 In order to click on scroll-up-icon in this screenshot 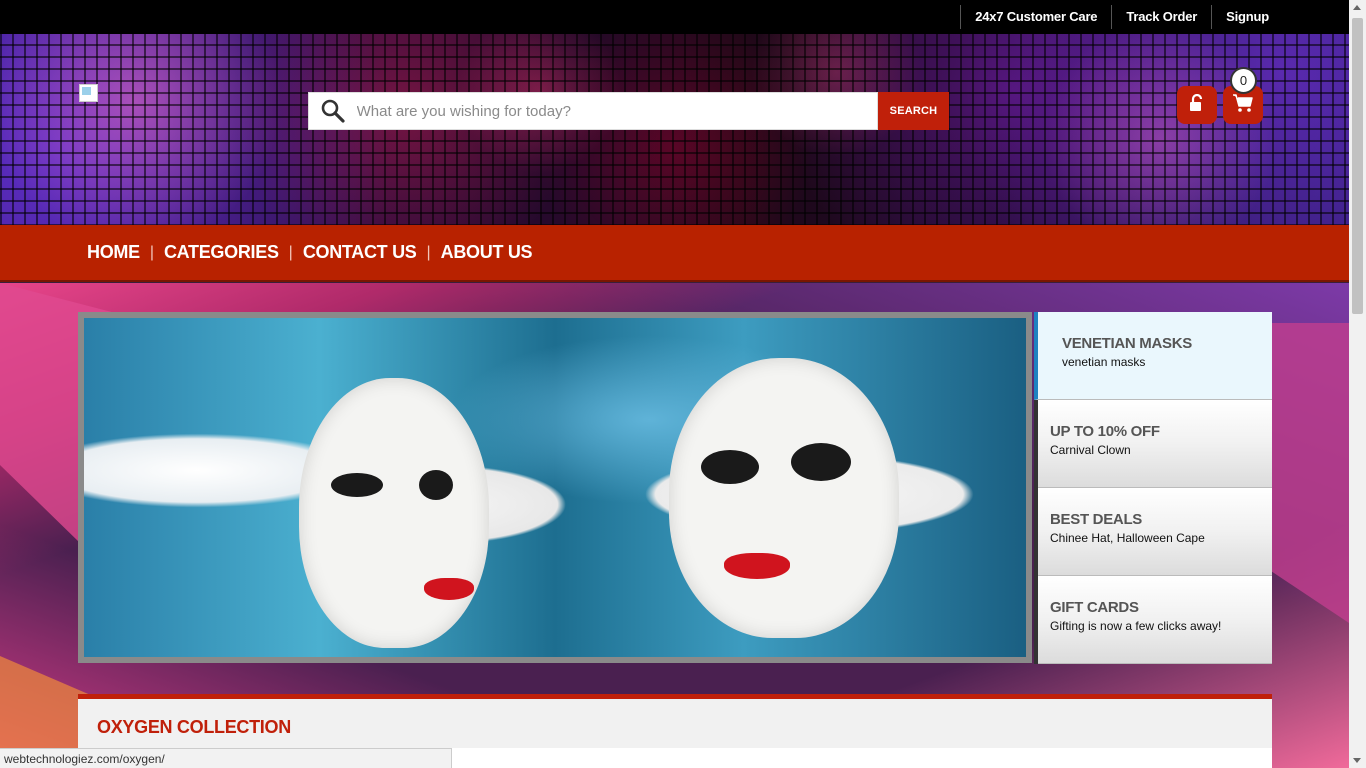, I will do `click(1357, 7)`.